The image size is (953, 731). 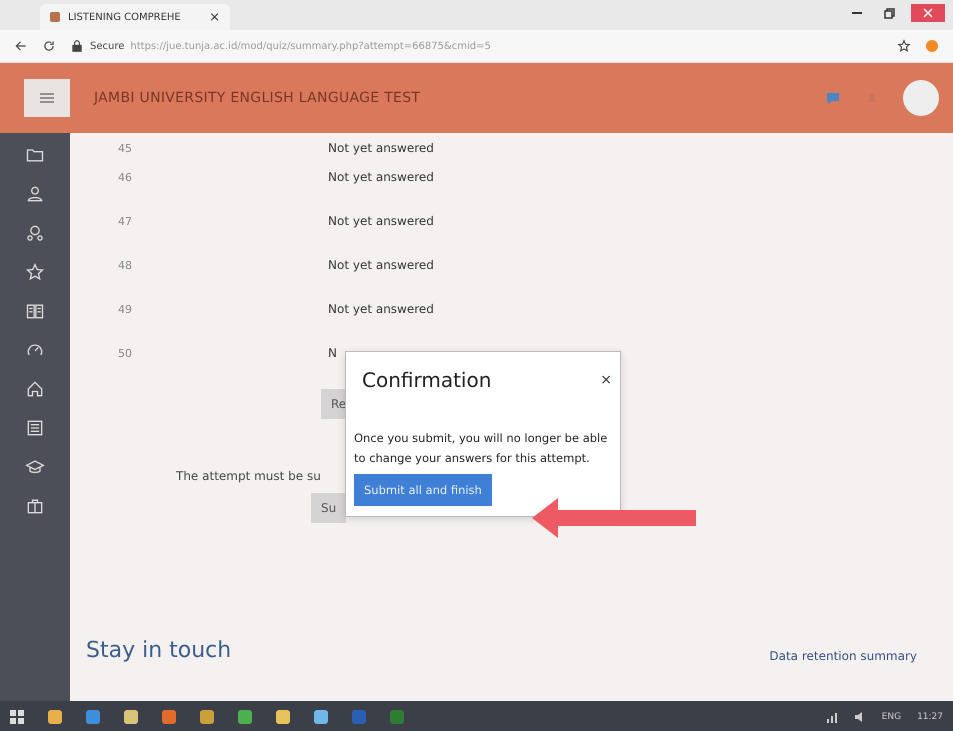 I want to click on footer-heading: Stay in touch, so click(x=159, y=650).